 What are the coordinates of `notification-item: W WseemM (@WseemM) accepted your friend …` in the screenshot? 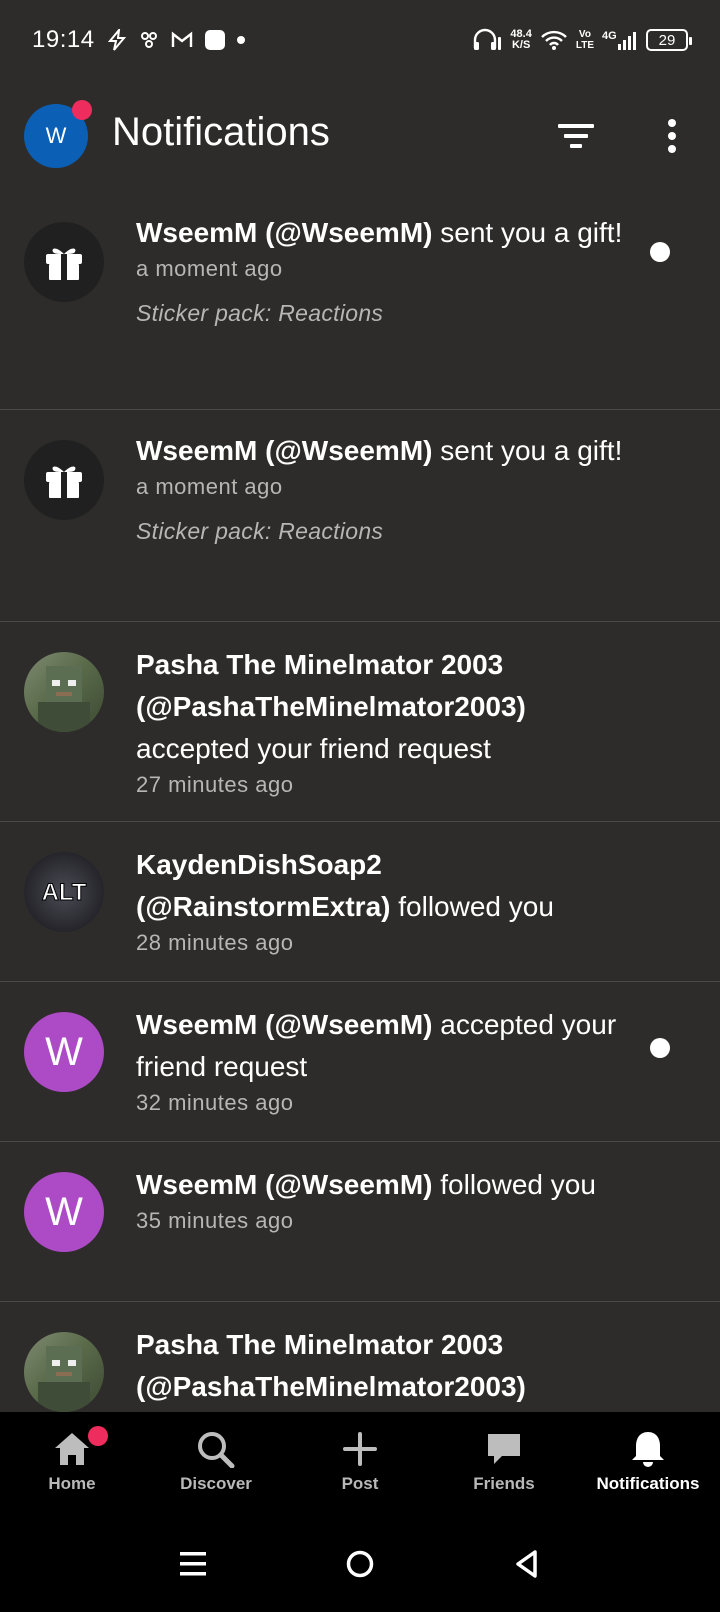 It's located at (360, 1062).